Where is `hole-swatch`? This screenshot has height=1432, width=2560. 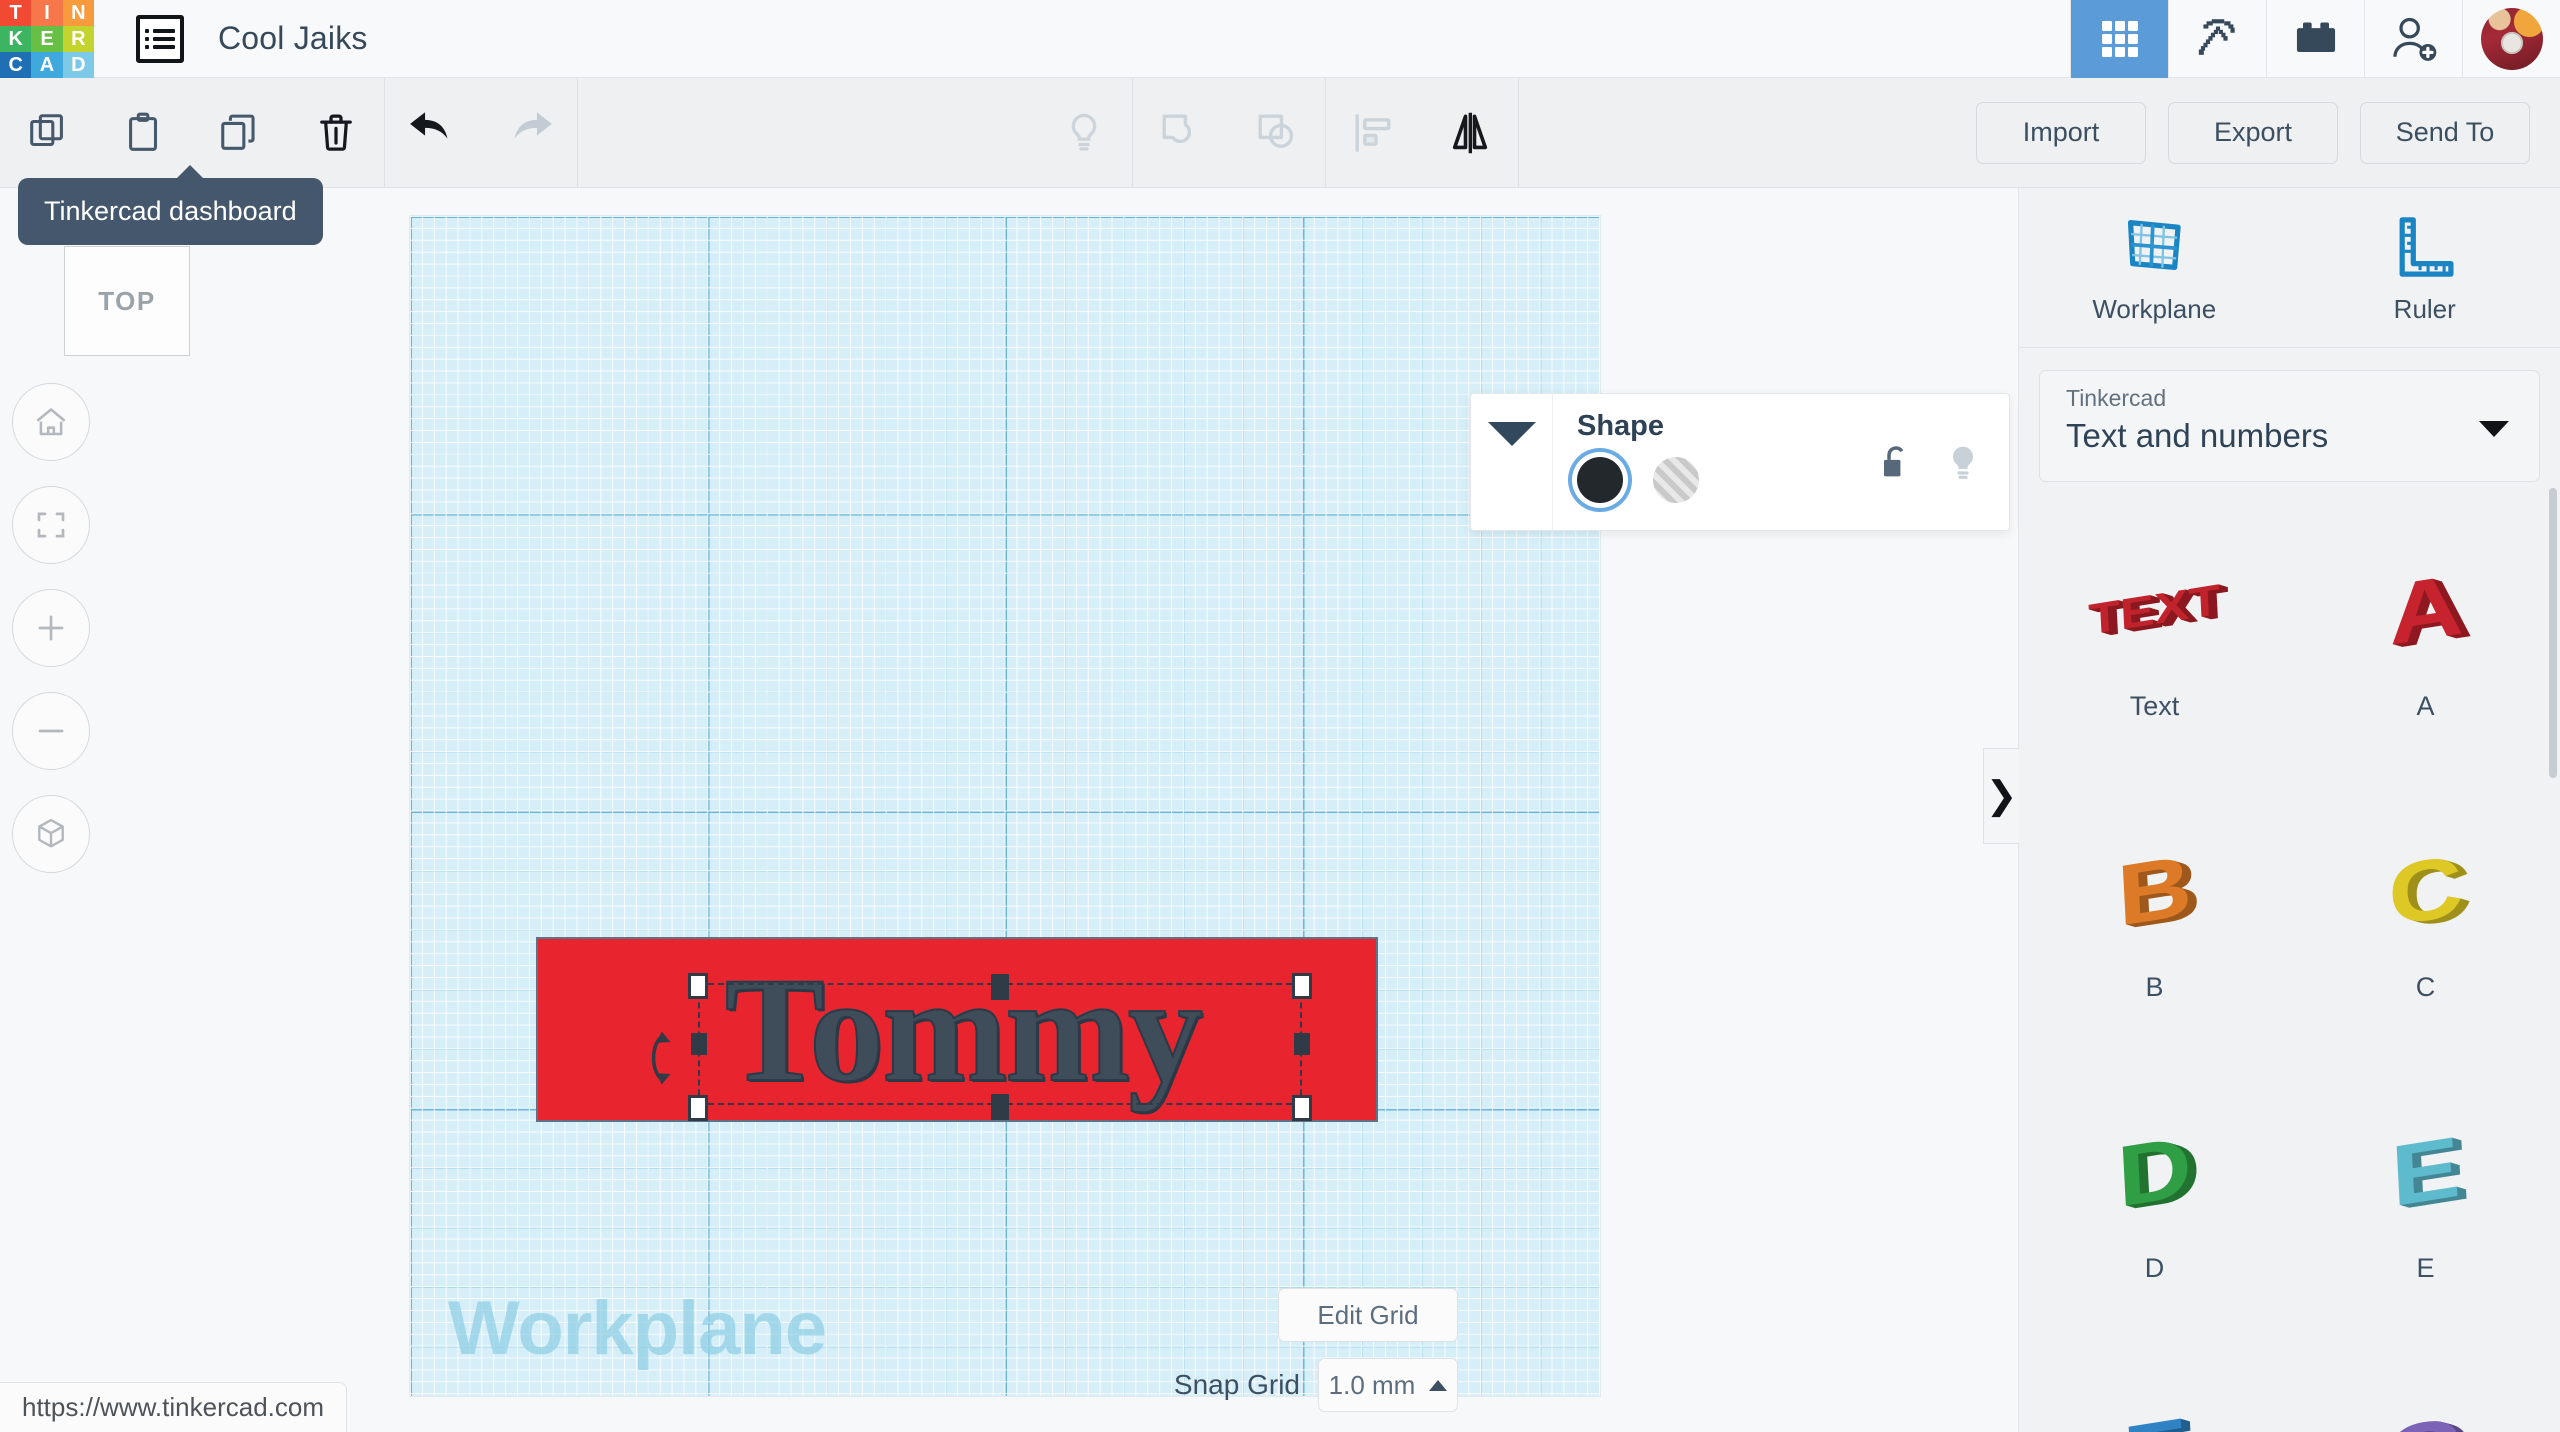
hole-swatch is located at coordinates (1676, 480).